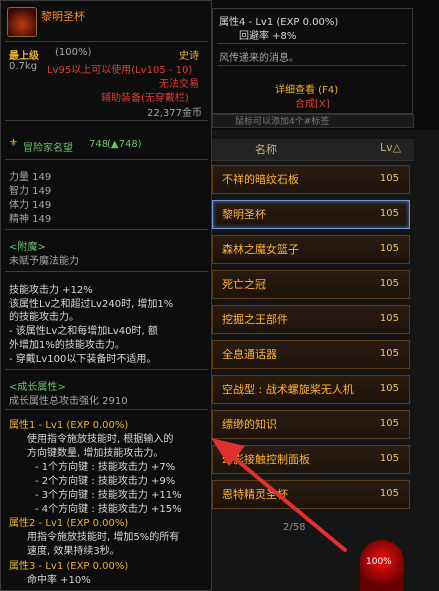 This screenshot has width=439, height=591. I want to click on item-row-name: 幻影接触控制面板, so click(266, 459).